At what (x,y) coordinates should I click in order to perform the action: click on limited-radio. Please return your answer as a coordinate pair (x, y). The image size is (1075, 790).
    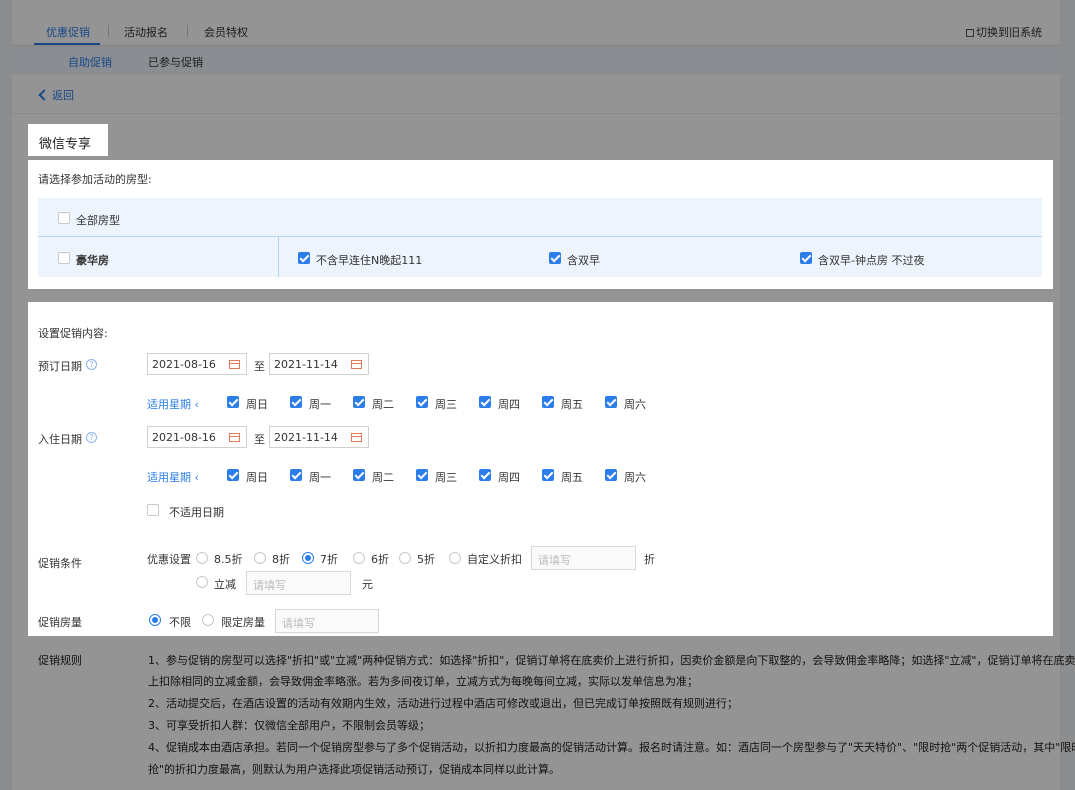
    Looking at the image, I should click on (208, 620).